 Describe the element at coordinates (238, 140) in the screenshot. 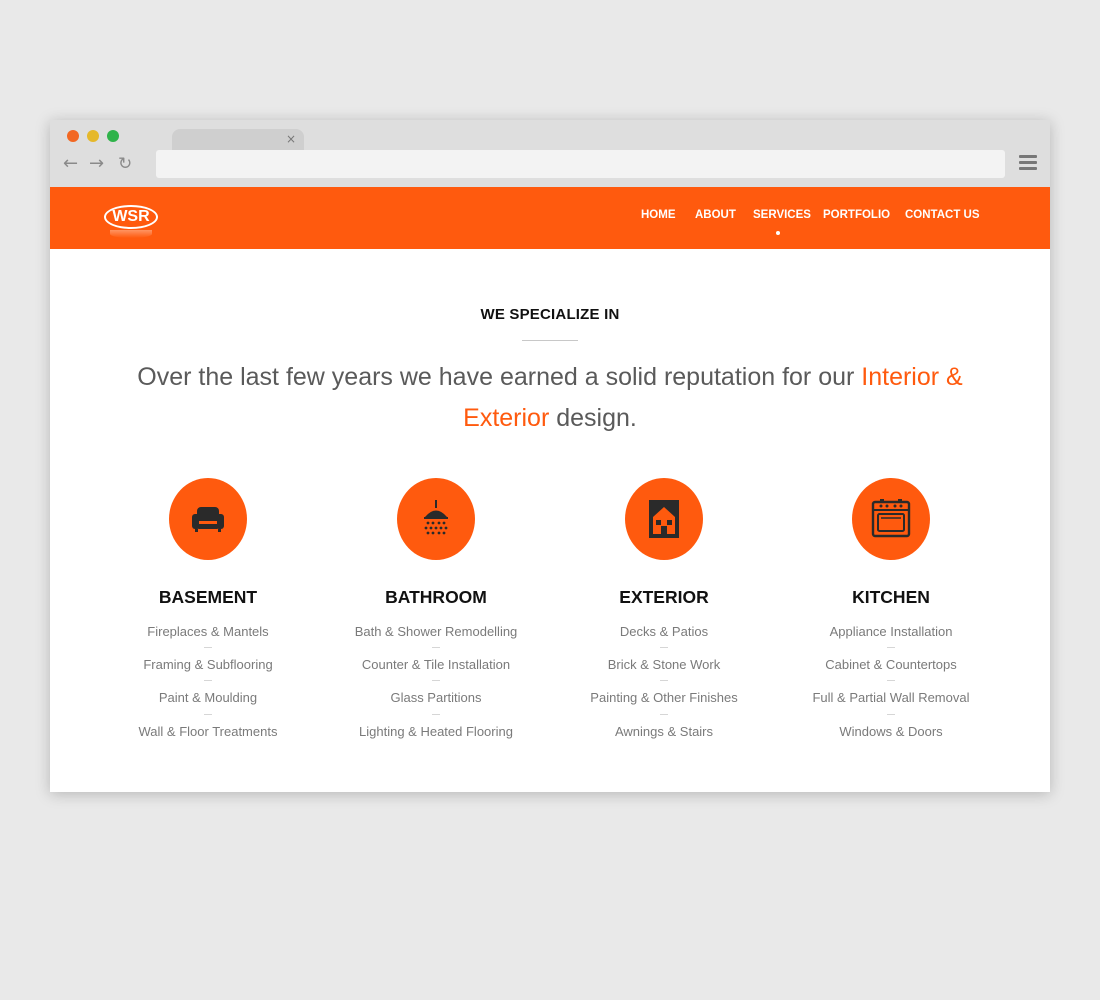

I see `browser-tab: ×` at that location.